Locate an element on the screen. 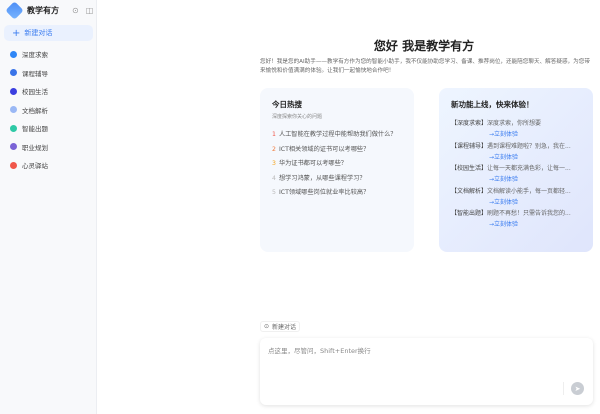 This screenshot has width=600, height=414. sidebar-item-label: 校园生活 is located at coordinates (35, 92).